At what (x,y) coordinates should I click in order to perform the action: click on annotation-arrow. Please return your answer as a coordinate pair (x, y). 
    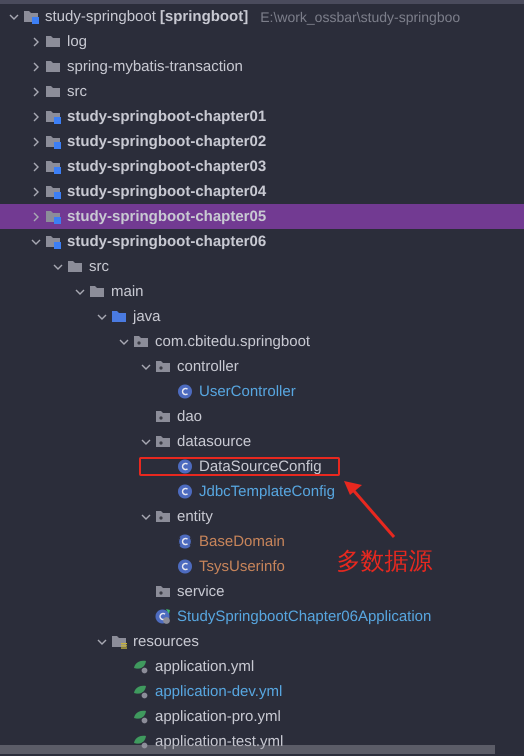
    Looking at the image, I should click on (369, 509).